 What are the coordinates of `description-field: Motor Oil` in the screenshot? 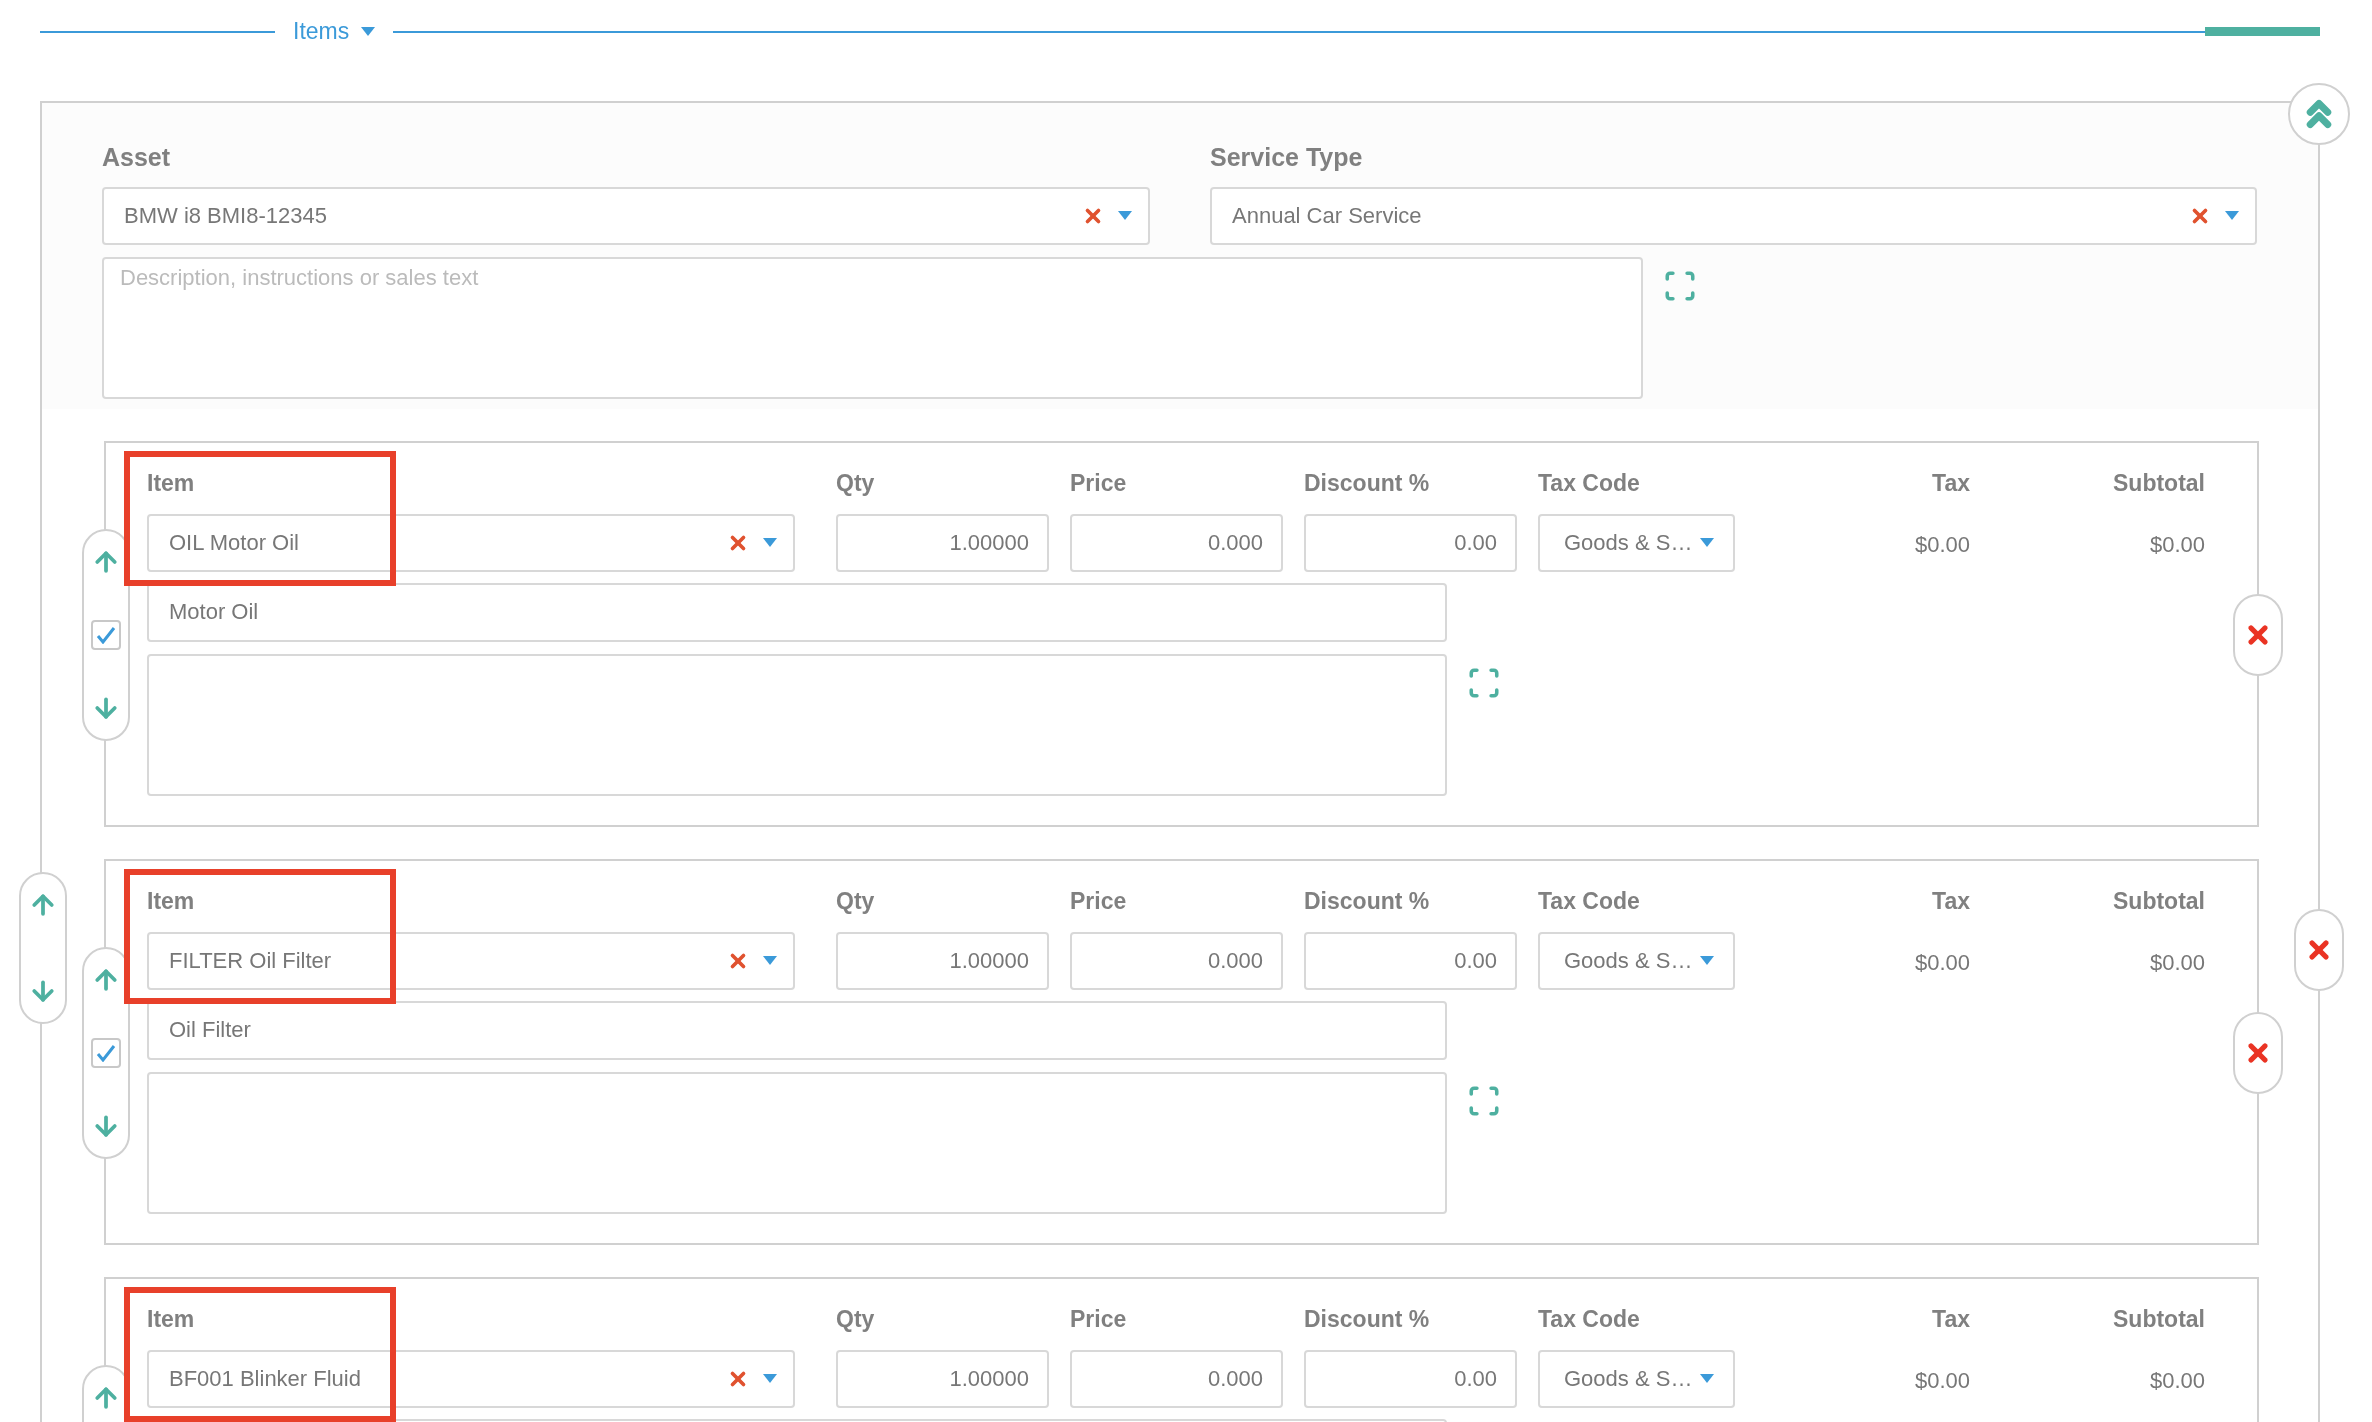 It's located at (797, 612).